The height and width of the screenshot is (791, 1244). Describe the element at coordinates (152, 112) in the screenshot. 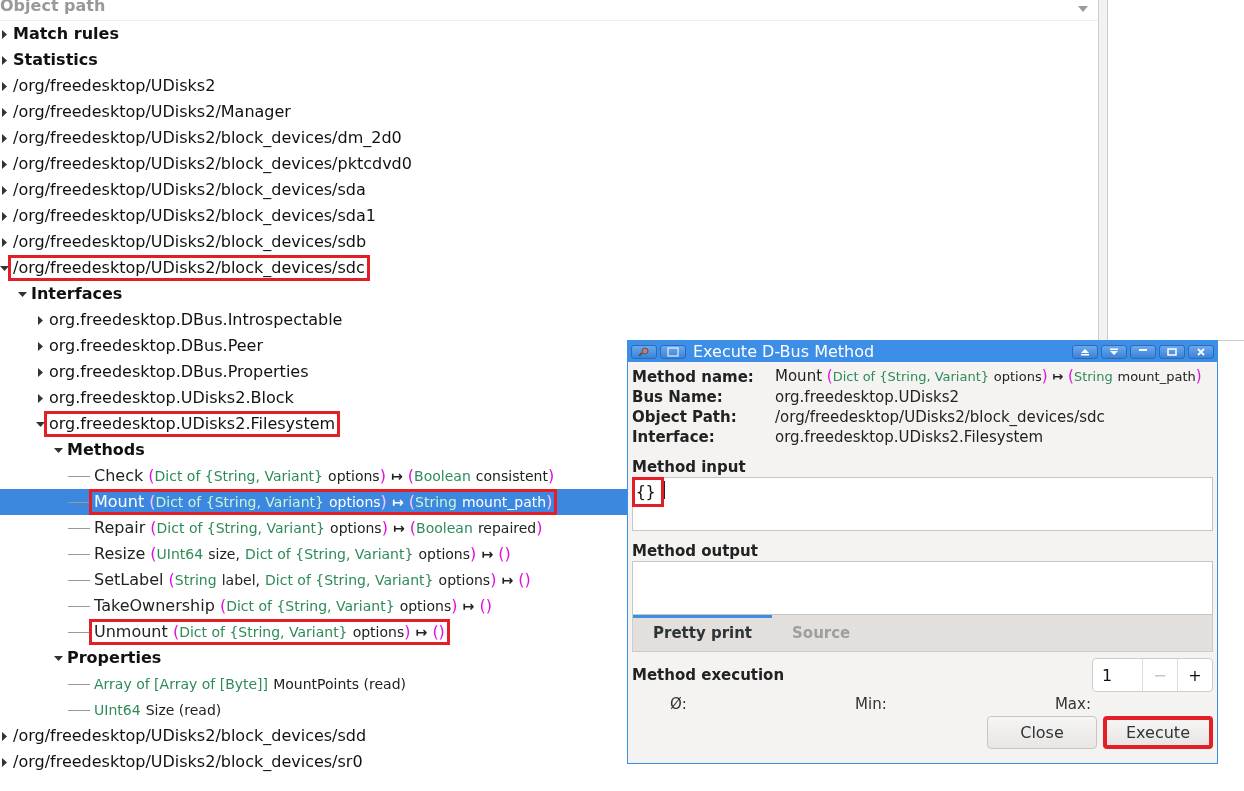

I see `tree-item: /org/freedesktop/UDisks2/Manager` at that location.